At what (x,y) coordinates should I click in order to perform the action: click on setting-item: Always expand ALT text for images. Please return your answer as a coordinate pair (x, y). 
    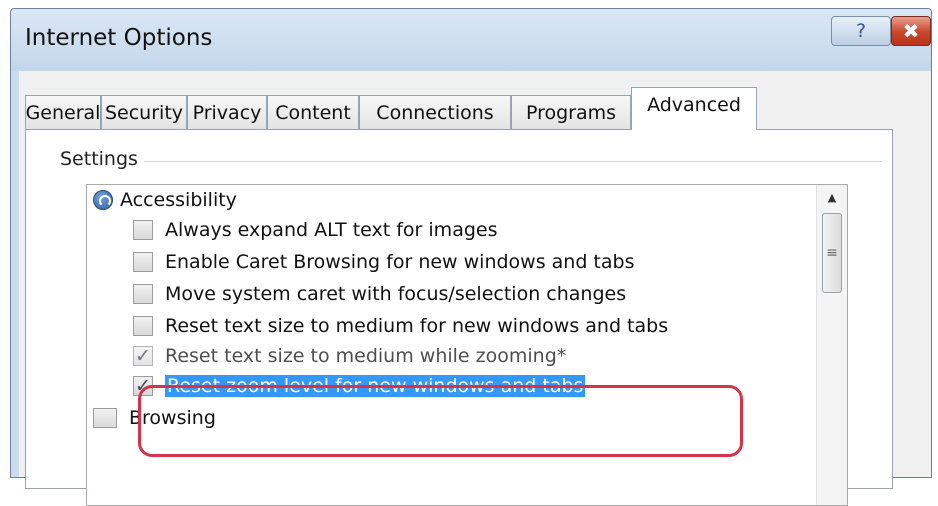
    Looking at the image, I should click on (315, 230).